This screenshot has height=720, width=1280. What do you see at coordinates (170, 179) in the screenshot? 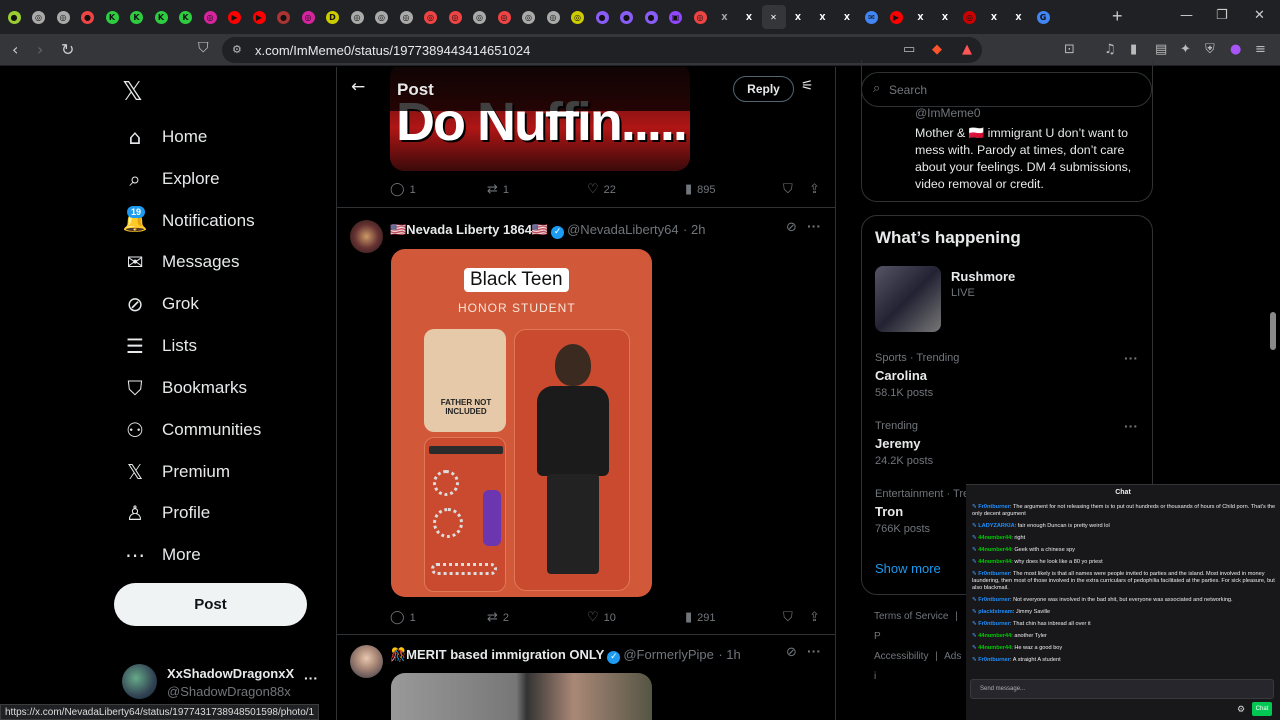
I see `nav-explore: ⌕ Explore` at bounding box center [170, 179].